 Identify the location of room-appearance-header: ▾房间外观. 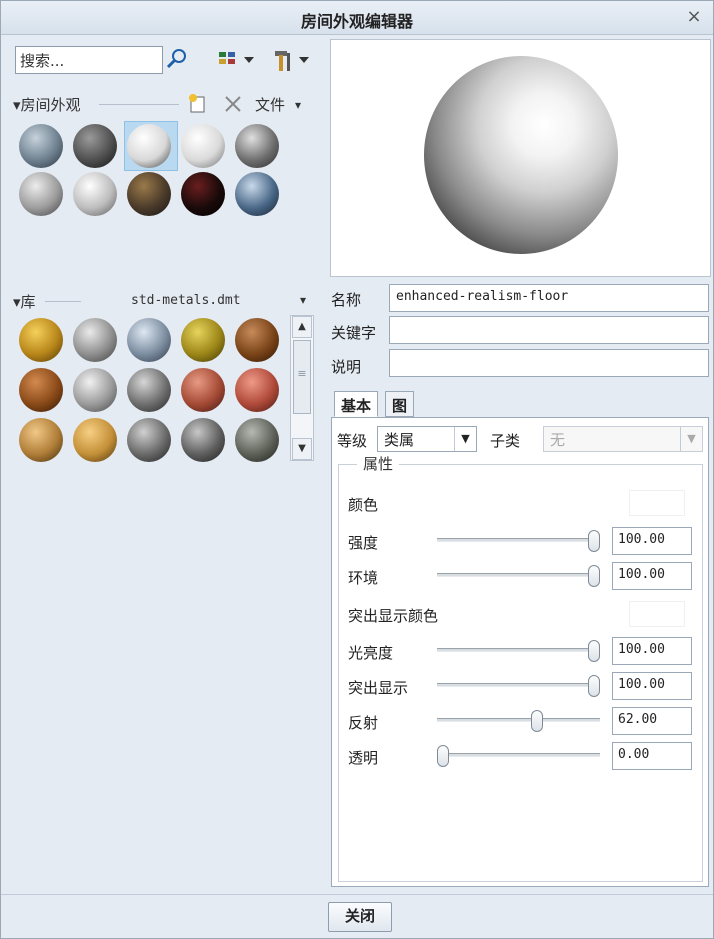
(47, 104).